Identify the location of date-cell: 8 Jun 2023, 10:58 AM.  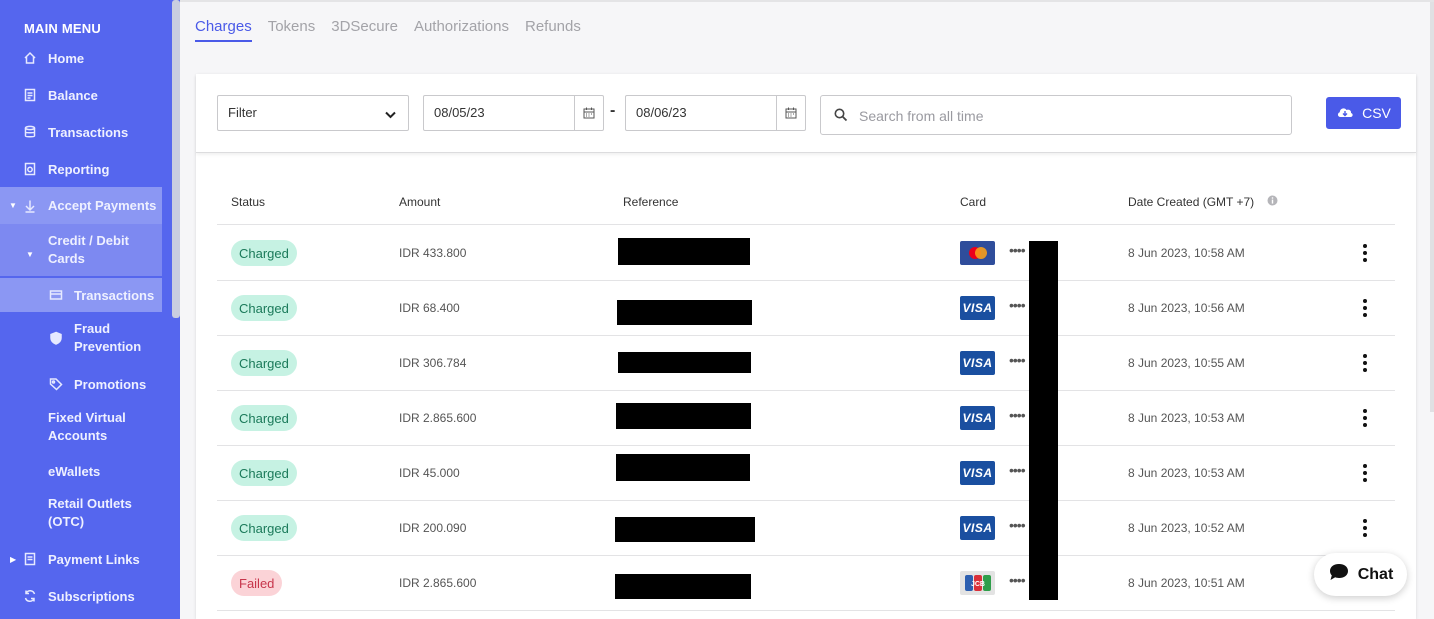
(1186, 253).